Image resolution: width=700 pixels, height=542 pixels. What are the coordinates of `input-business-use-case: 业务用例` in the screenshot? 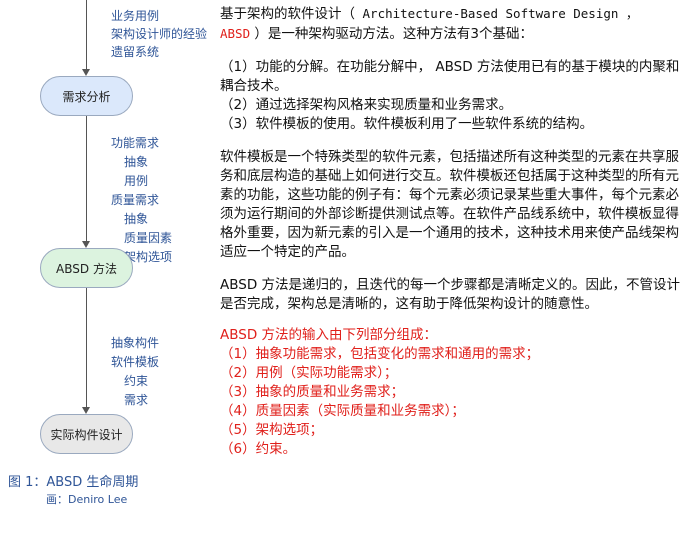 It's located at (135, 16).